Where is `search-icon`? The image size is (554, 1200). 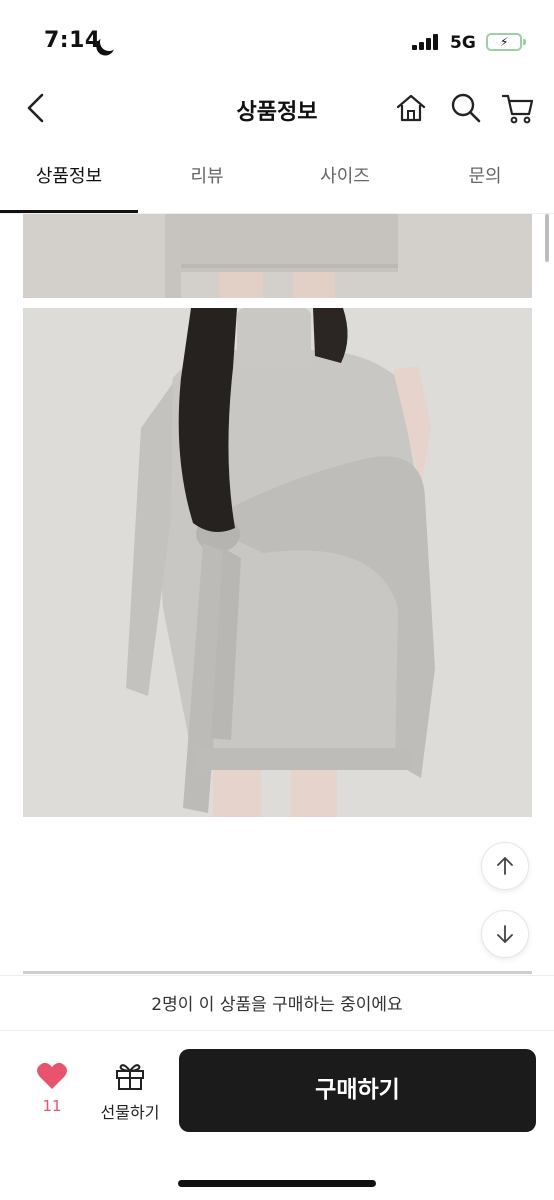 search-icon is located at coordinates (466, 108).